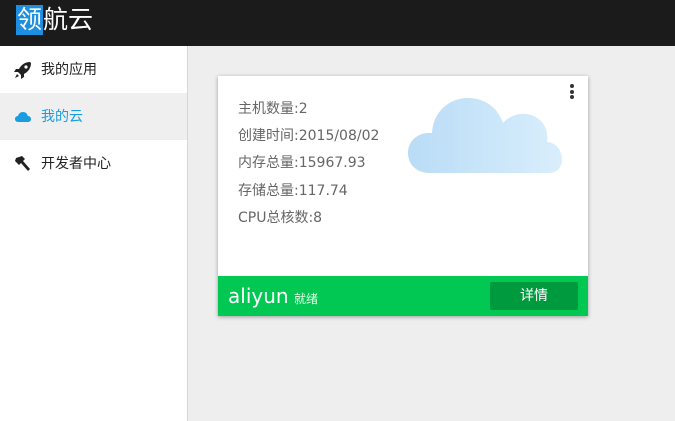  Describe the element at coordinates (403, 296) in the screenshot. I see `card-footer: aliyun 就绪 详情` at that location.